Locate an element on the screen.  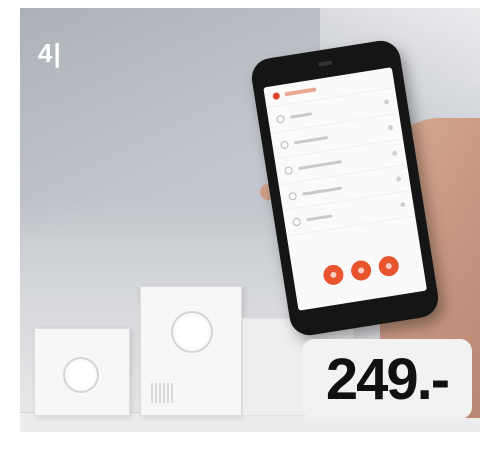
camera-icon is located at coordinates (325, 63).